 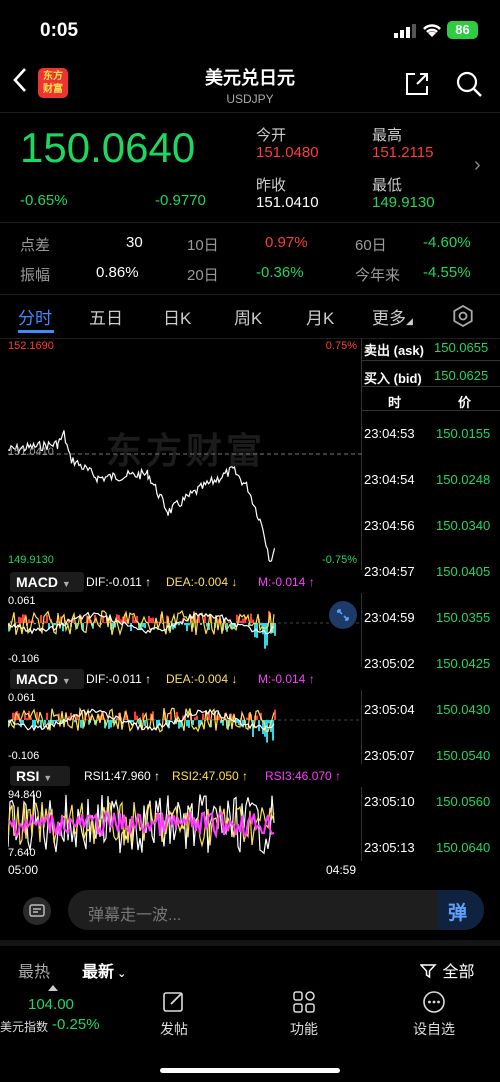 What do you see at coordinates (173, 1002) in the screenshot?
I see `edit-icon` at bounding box center [173, 1002].